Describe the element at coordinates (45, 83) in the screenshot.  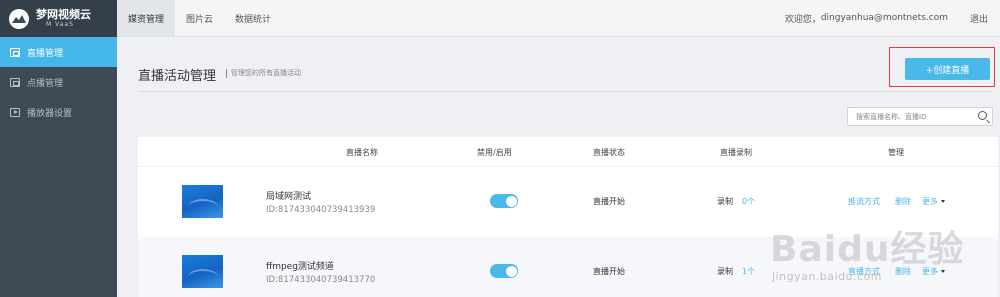
I see `sidebar-item-label: 点播管理` at that location.